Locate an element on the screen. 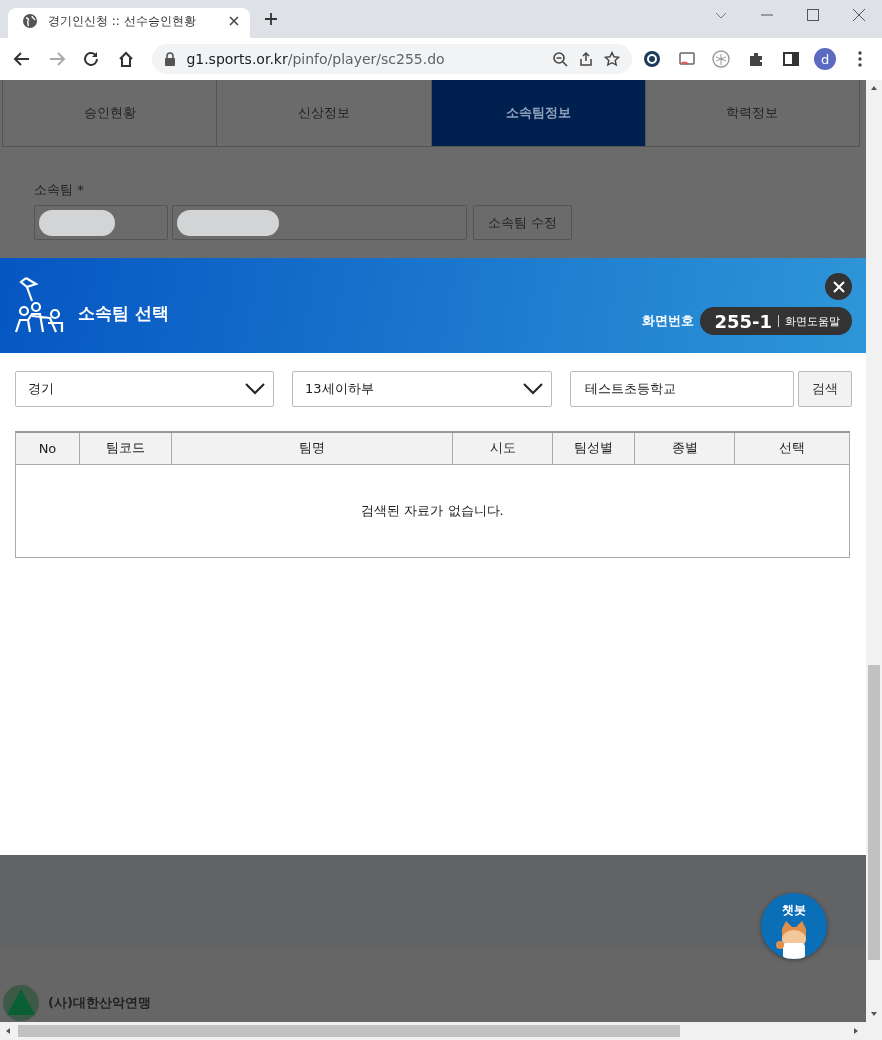 This screenshot has width=882, height=1040. column-header: No is located at coordinates (47, 448).